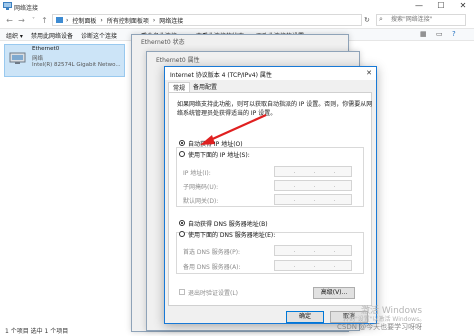 The width and height of the screenshot is (474, 336). Describe the element at coordinates (228, 223) in the screenshot. I see `dns-auto-label: 自动获得 DNS 服务器地址(B)` at that location.